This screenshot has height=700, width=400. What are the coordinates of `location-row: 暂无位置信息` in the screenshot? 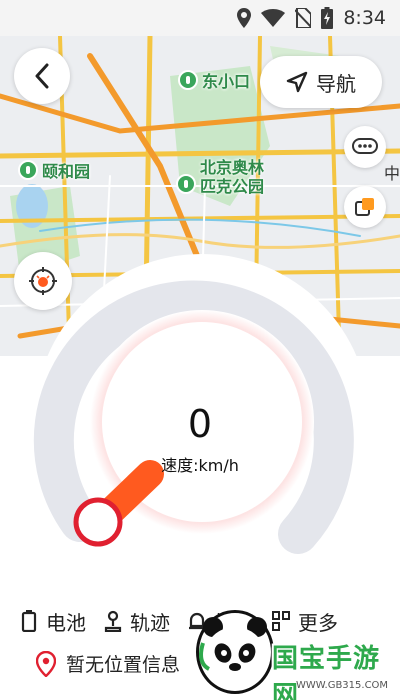 It's located at (108, 663).